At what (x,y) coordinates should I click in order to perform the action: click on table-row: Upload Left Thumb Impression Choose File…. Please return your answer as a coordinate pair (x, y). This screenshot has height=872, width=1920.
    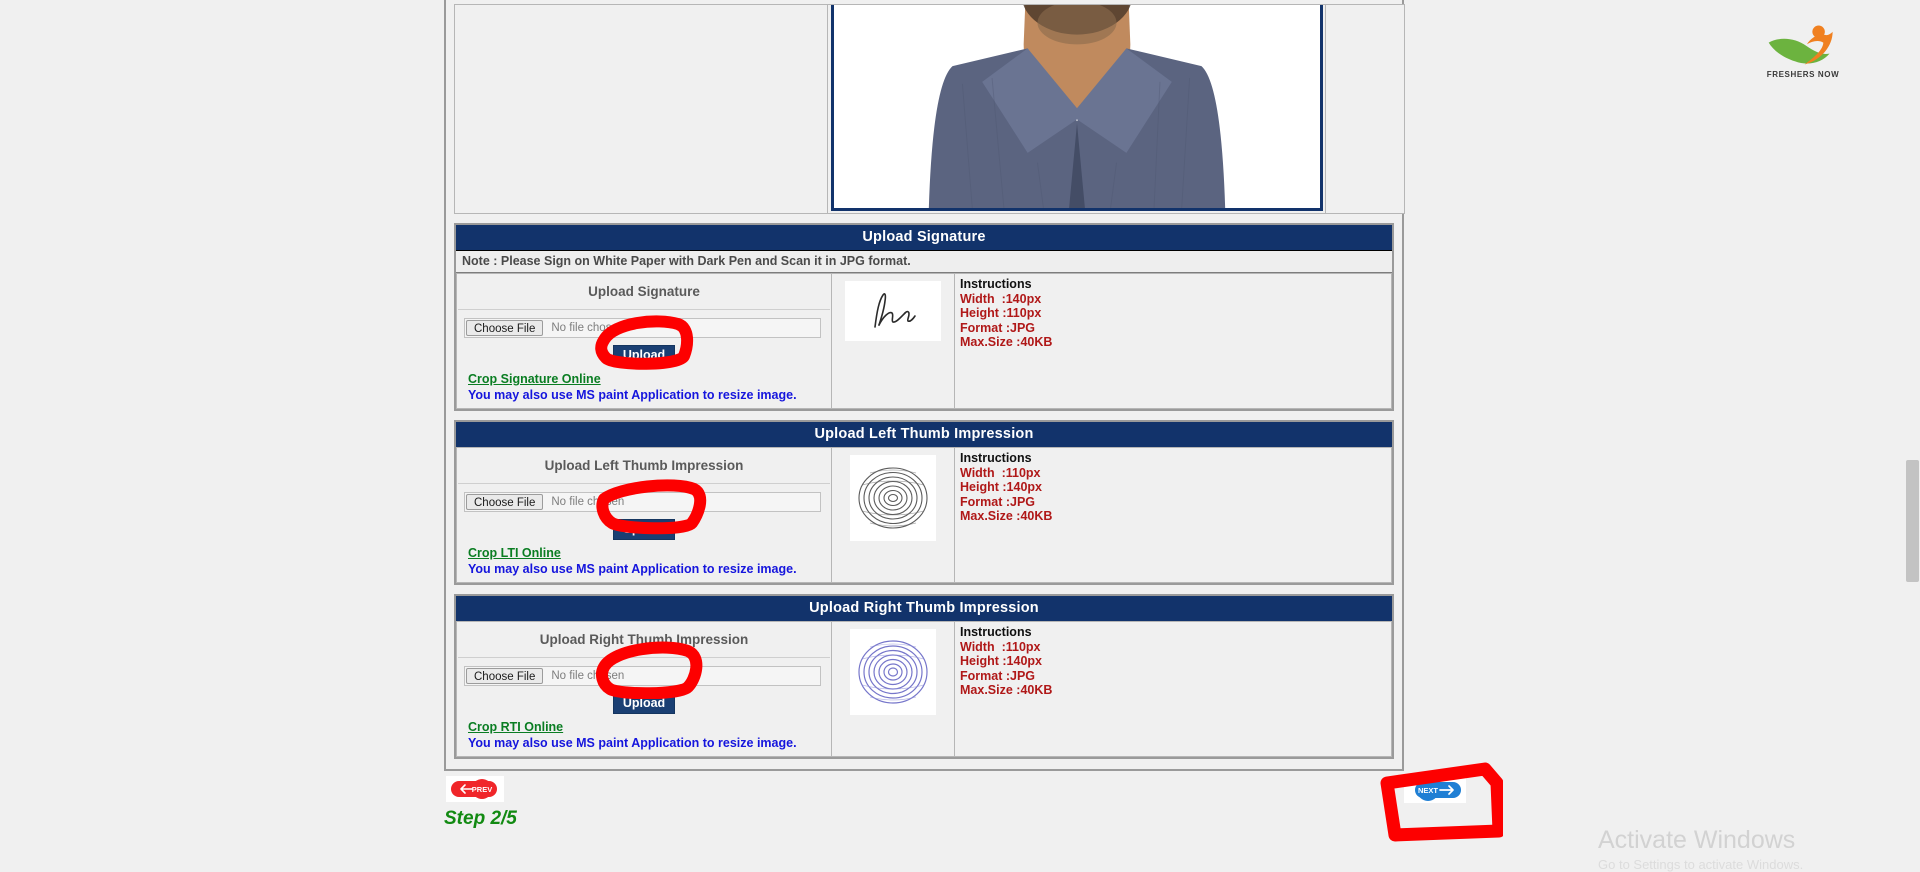
    Looking at the image, I should click on (924, 515).